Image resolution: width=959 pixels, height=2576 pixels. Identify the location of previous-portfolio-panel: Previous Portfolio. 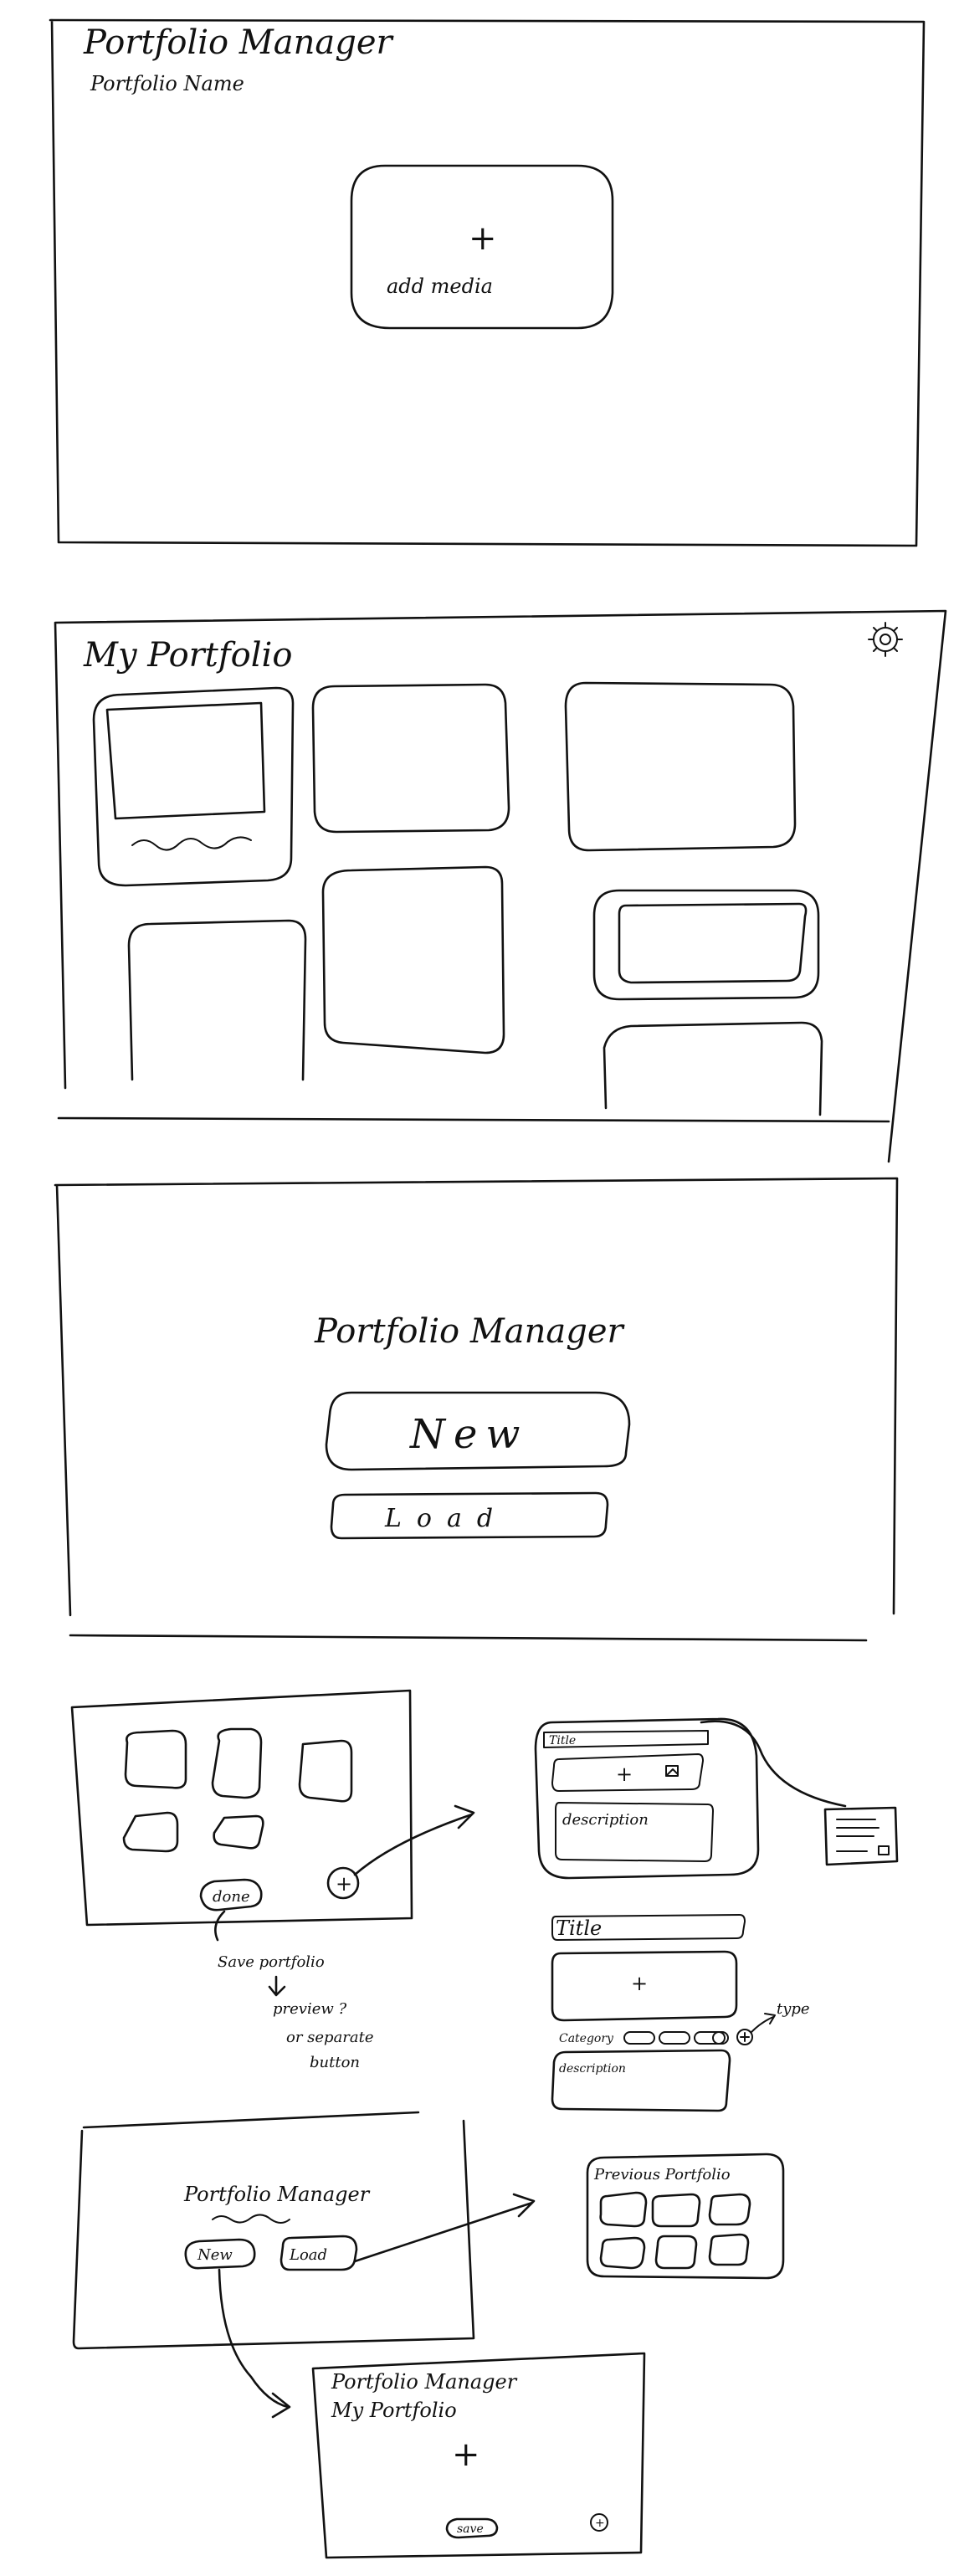
(686, 2216).